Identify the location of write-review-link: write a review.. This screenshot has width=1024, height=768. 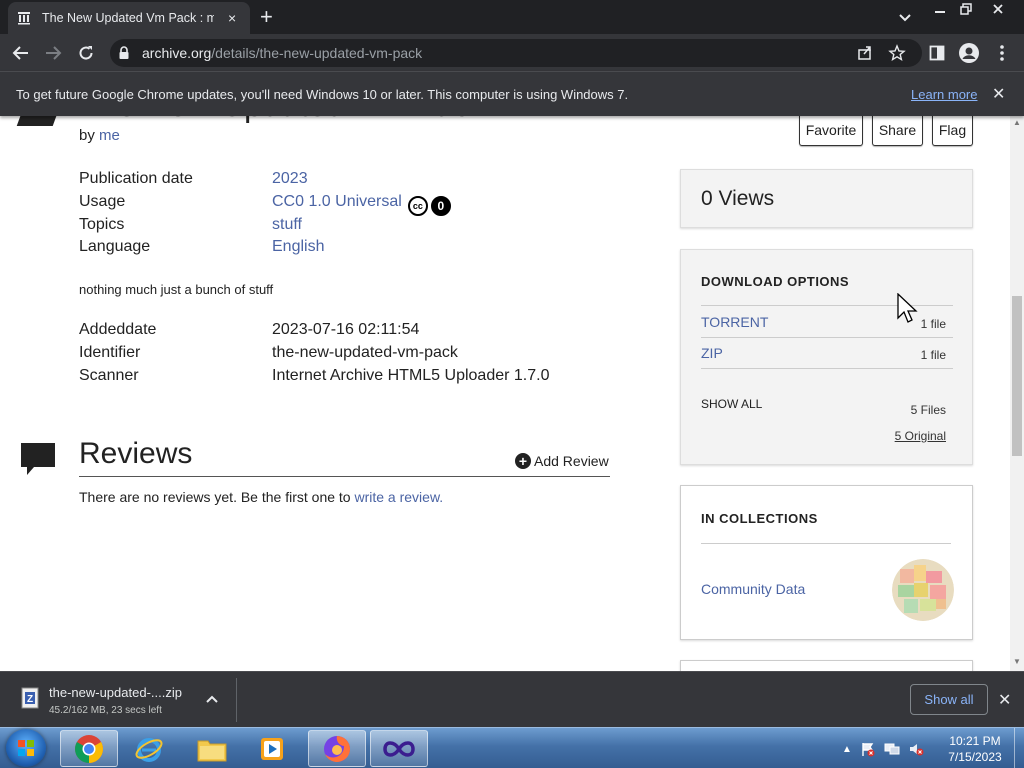
(398, 497).